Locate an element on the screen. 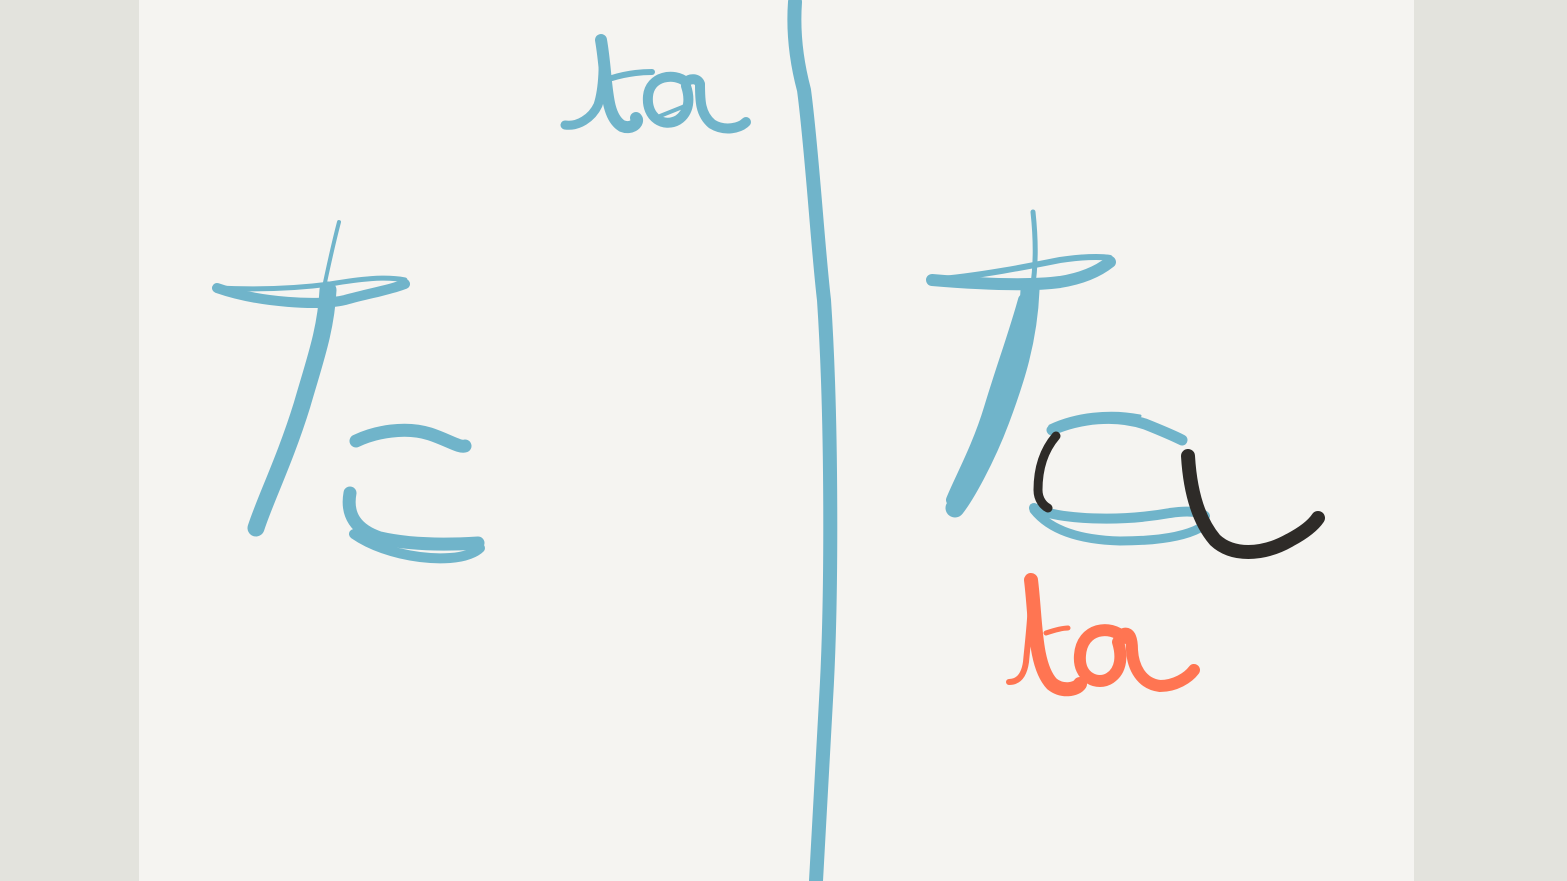 This screenshot has height=881, width=1567. romaji-ta-right: ta is located at coordinates (1125, 384).